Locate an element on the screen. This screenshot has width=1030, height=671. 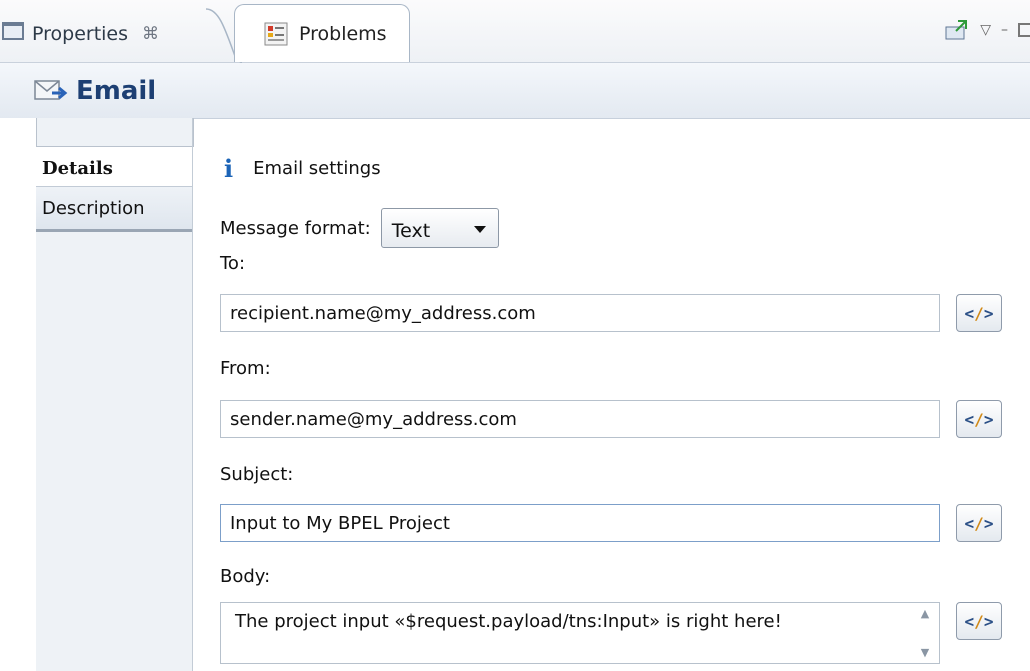
from-value: sender.name@my_address.com is located at coordinates (373, 419).